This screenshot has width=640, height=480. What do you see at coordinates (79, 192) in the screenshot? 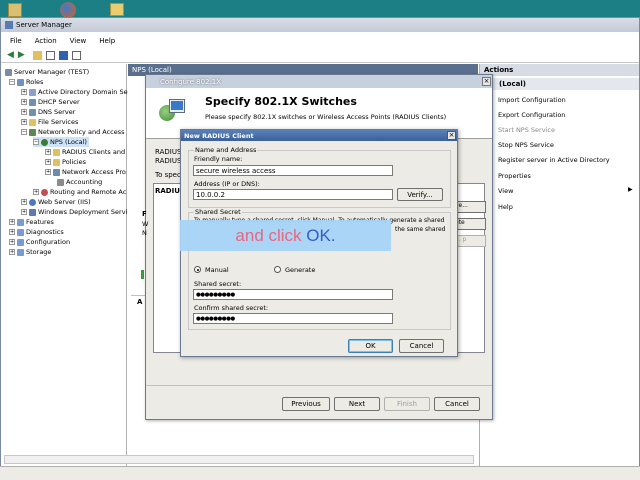
I see `tree-routing: + Routing and Remote Ac` at bounding box center [79, 192].